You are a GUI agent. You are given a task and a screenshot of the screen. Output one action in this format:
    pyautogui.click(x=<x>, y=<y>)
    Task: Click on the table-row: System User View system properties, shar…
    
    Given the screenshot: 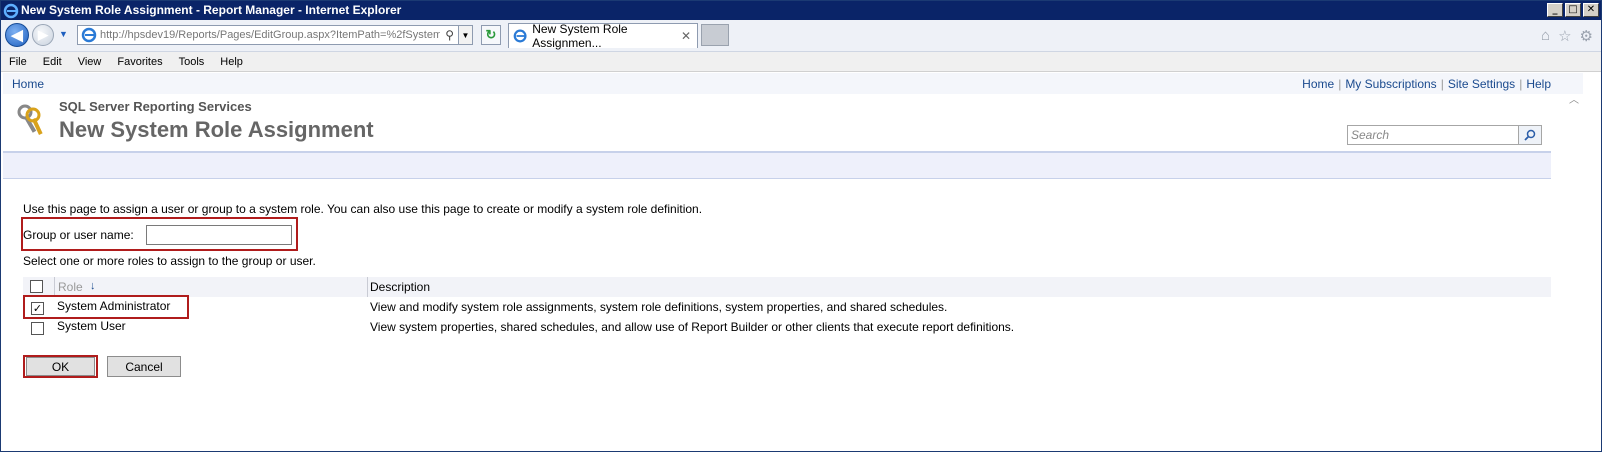 What is the action you would take?
    pyautogui.click(x=787, y=327)
    